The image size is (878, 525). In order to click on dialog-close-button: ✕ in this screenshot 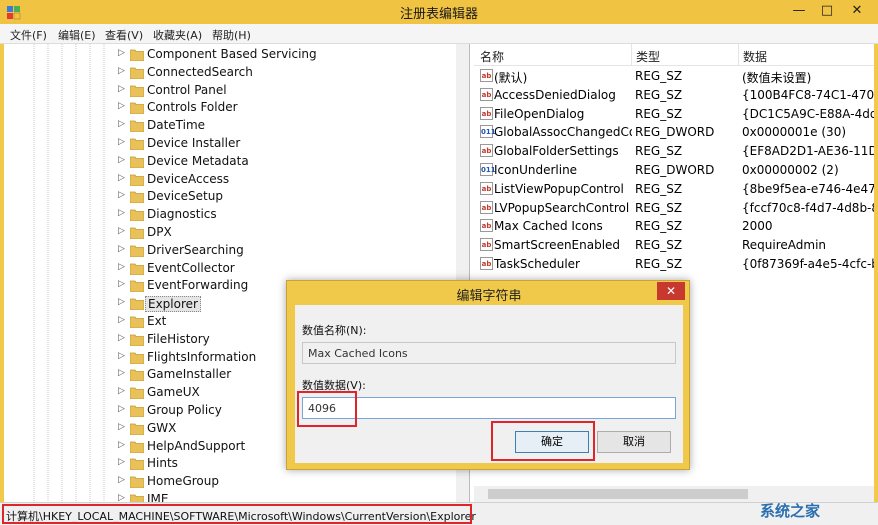, I will do `click(671, 291)`.